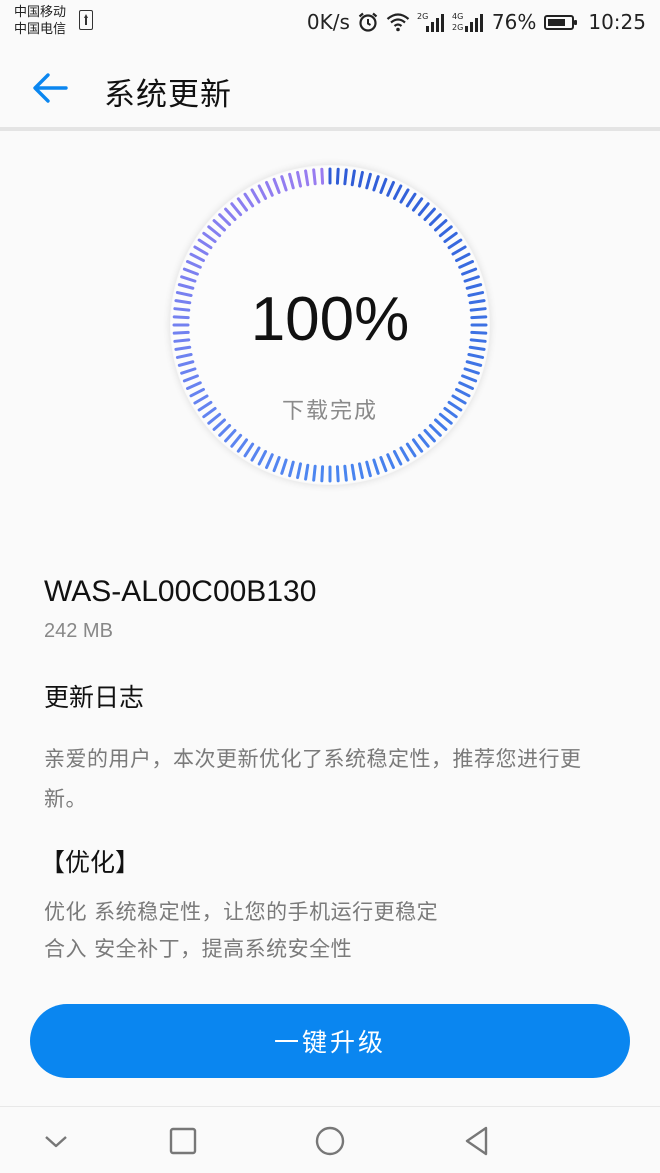 The width and height of the screenshot is (660, 1173). Describe the element at coordinates (198, 949) in the screenshot. I see `changelog-item: 合入 安全补丁，提高系统安全性` at that location.